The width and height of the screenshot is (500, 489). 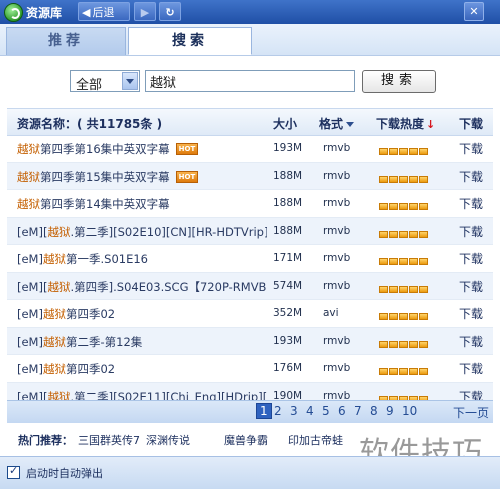 I want to click on app-title: 资源库, so click(x=44, y=13).